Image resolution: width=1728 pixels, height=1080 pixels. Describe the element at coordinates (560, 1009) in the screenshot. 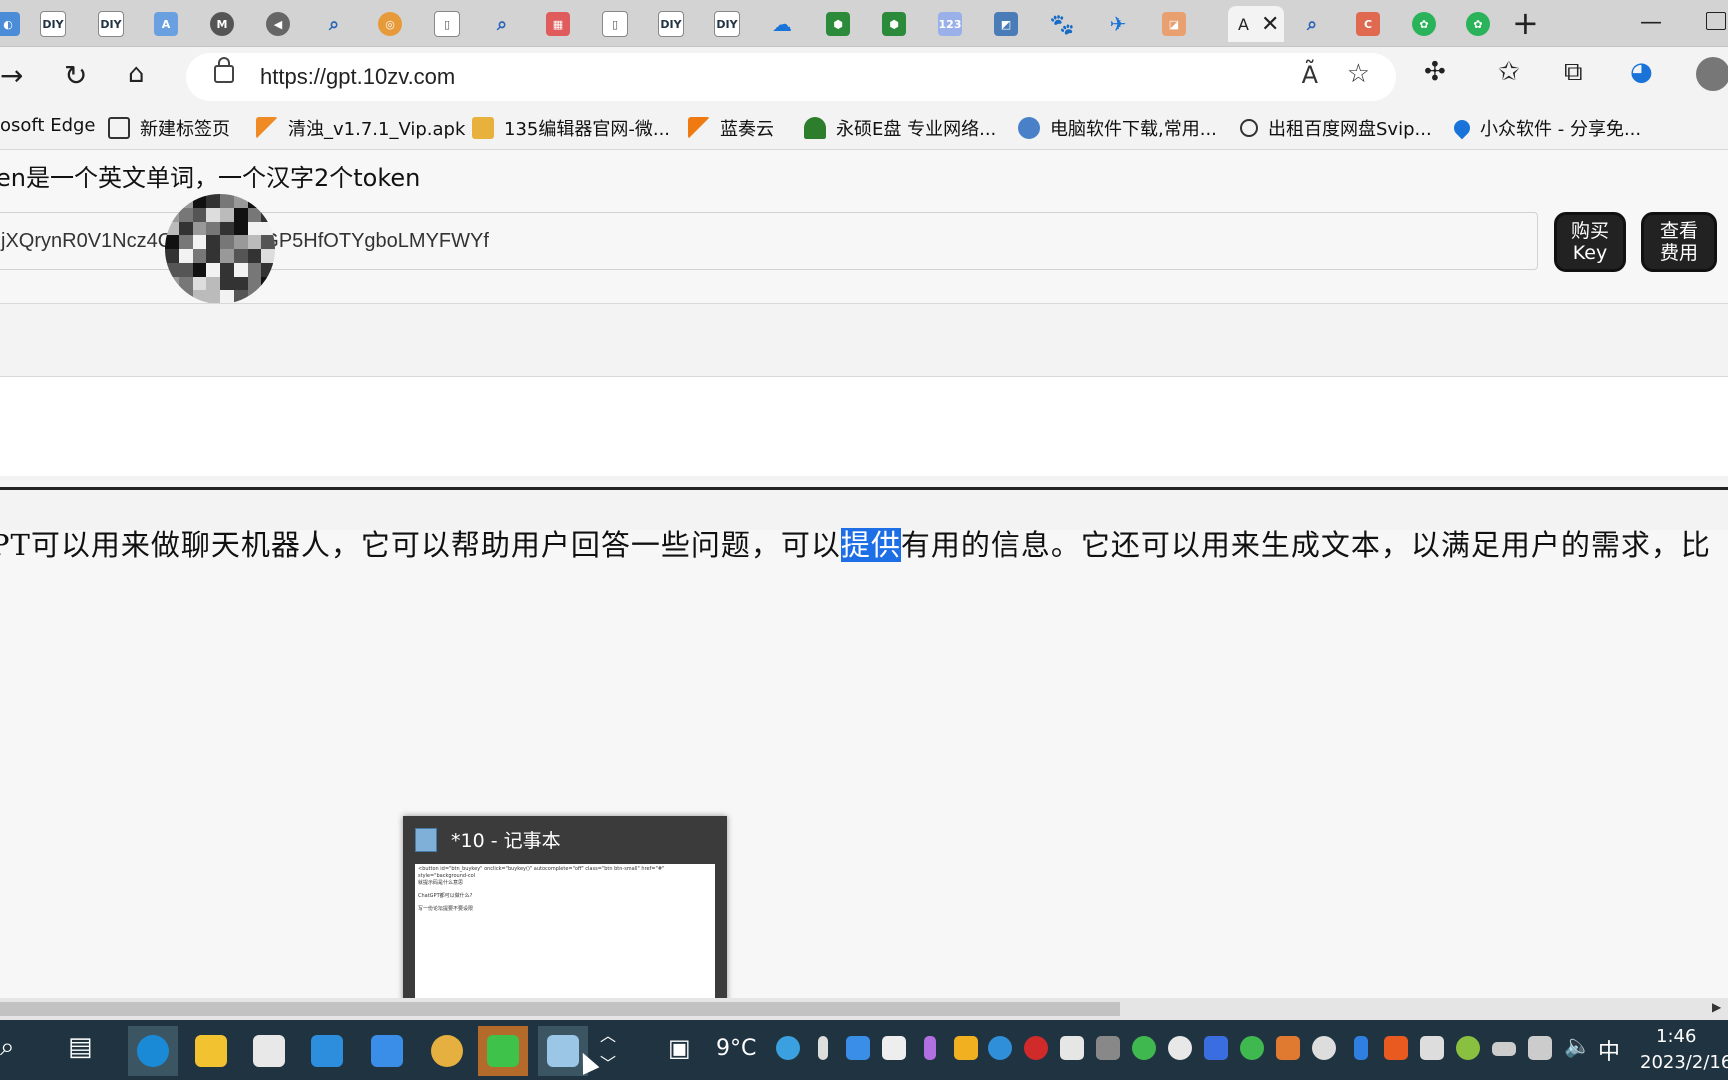

I see `scrollbar-thumb` at that location.